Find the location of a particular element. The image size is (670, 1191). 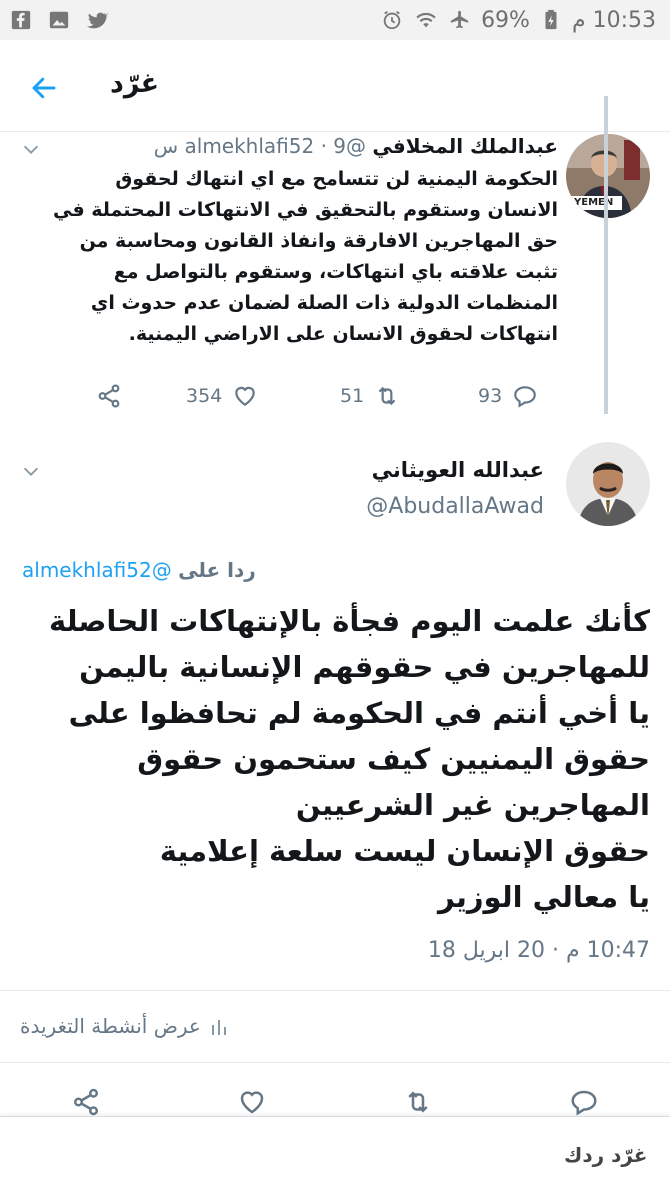

twitter-icon is located at coordinates (97, 20).